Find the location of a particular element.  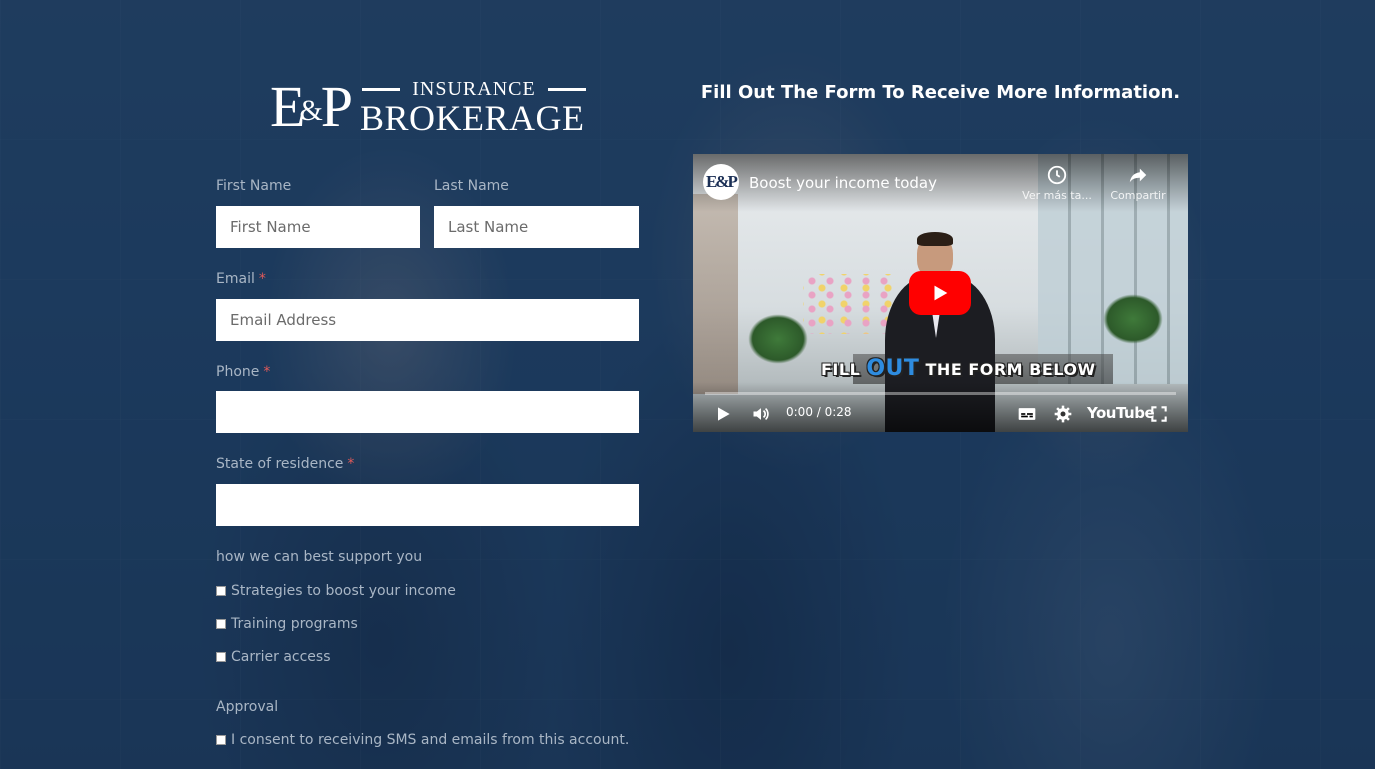

caption-pre: FILL is located at coordinates (841, 369).